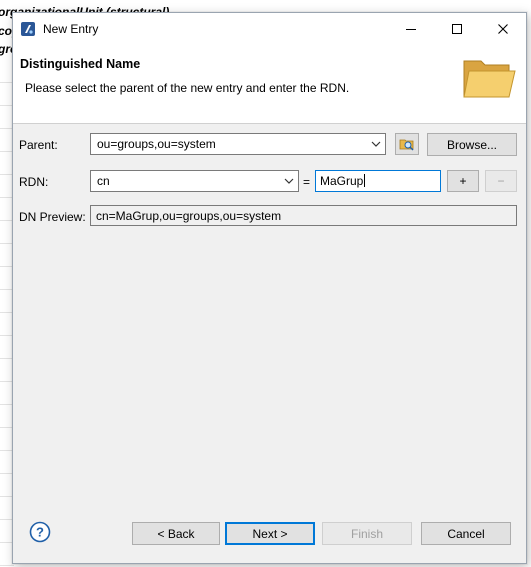 Image resolution: width=531 pixels, height=567 pixels. Describe the element at coordinates (38, 145) in the screenshot. I see `parent-label: Parent:` at that location.